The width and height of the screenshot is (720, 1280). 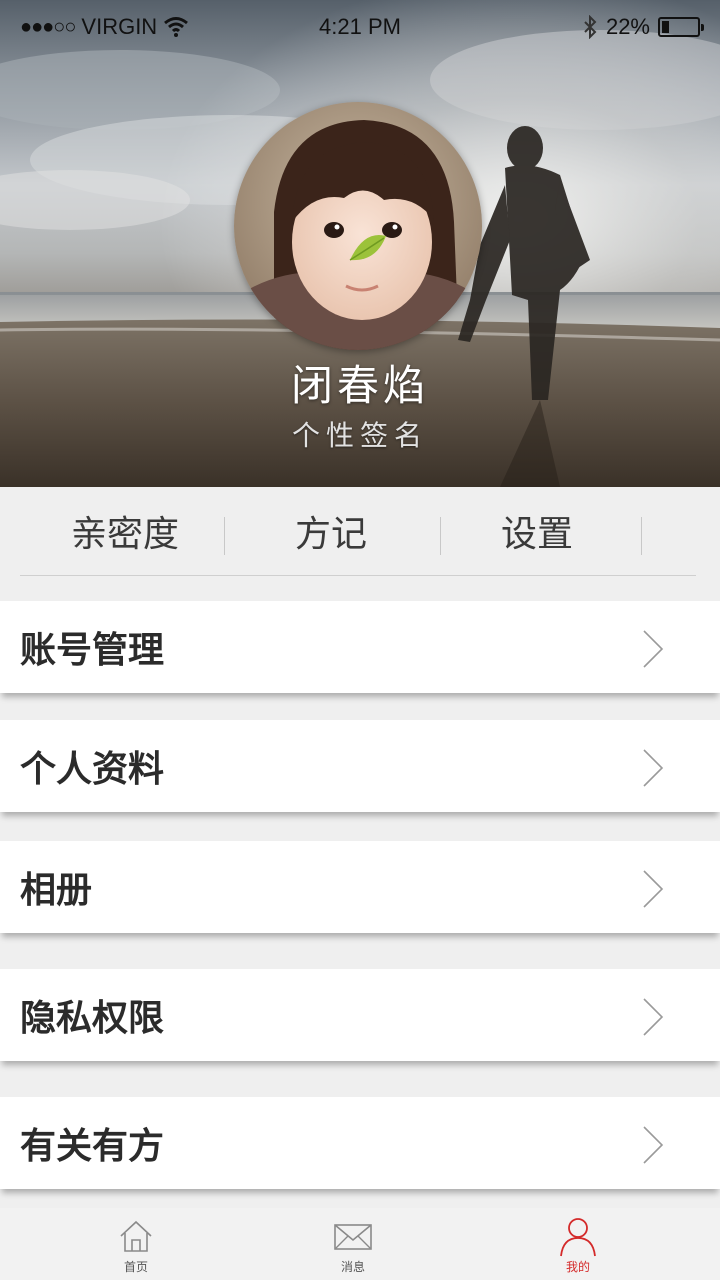 What do you see at coordinates (92, 650) in the screenshot?
I see `menu-item-label: 账号管理` at bounding box center [92, 650].